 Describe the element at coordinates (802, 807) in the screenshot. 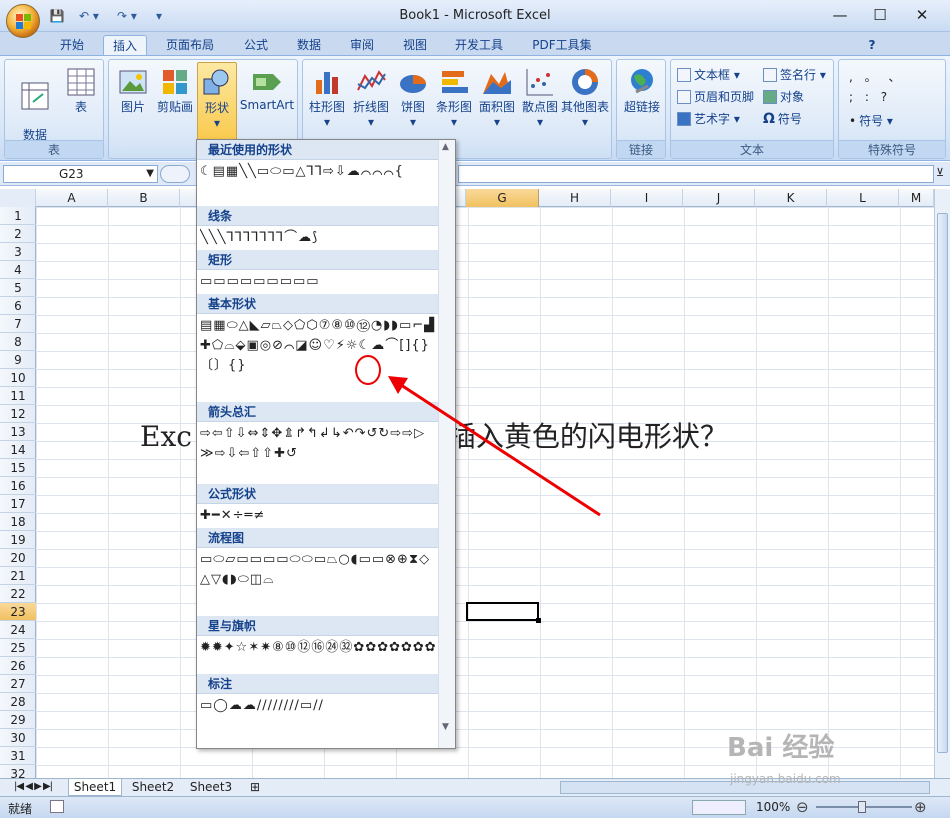

I see `zoom-out-icon: ⊖` at that location.